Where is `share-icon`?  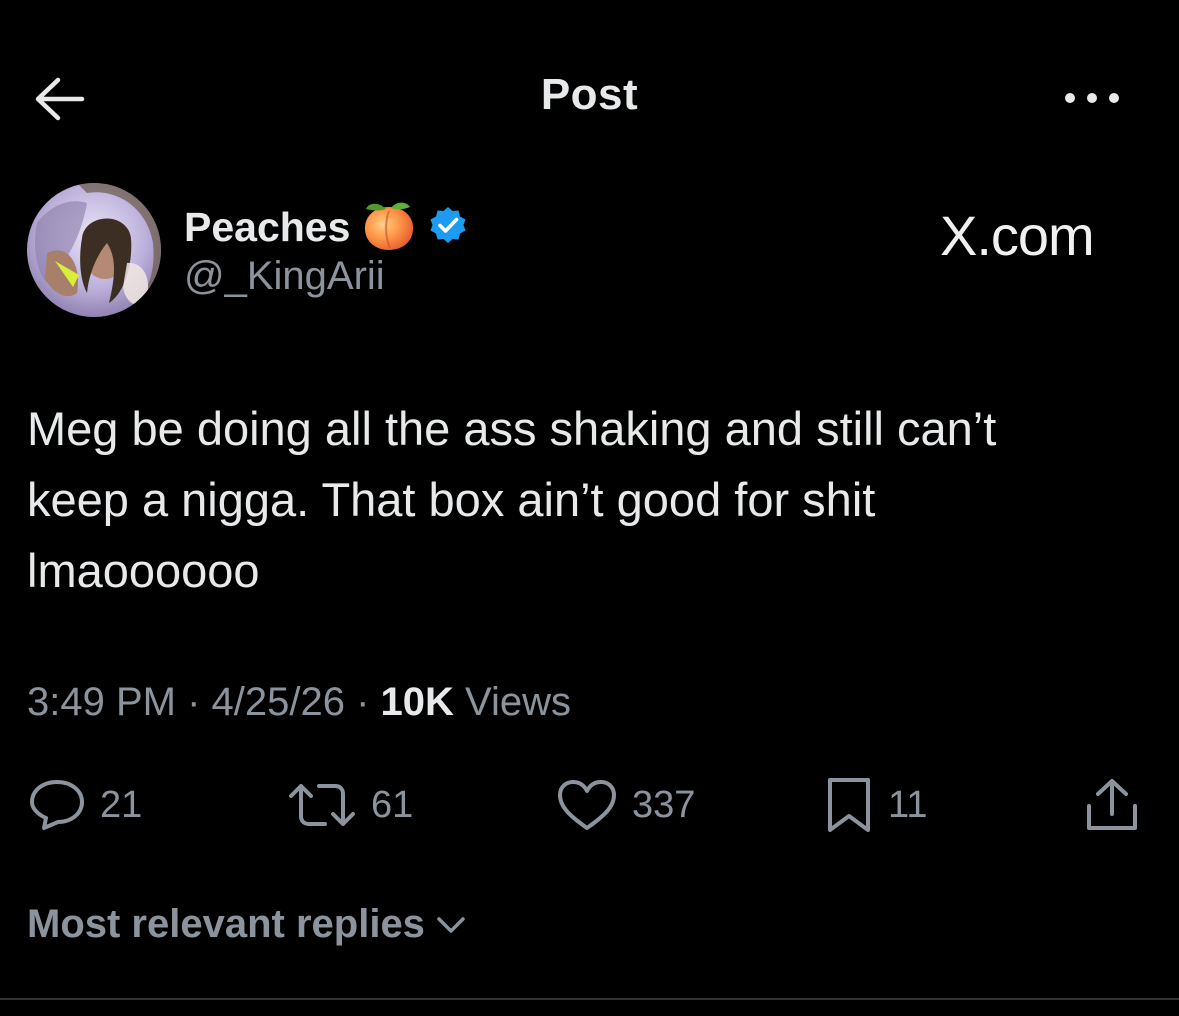
share-icon is located at coordinates (1112, 804).